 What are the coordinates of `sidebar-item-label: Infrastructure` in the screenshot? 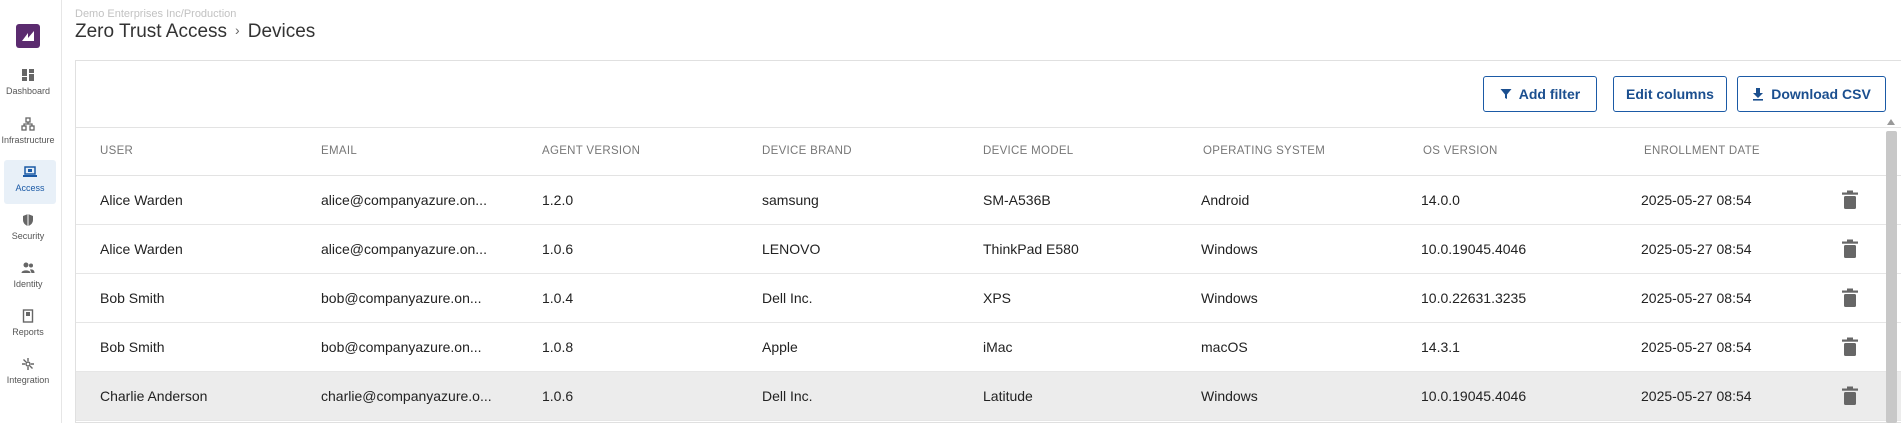 It's located at (28, 140).